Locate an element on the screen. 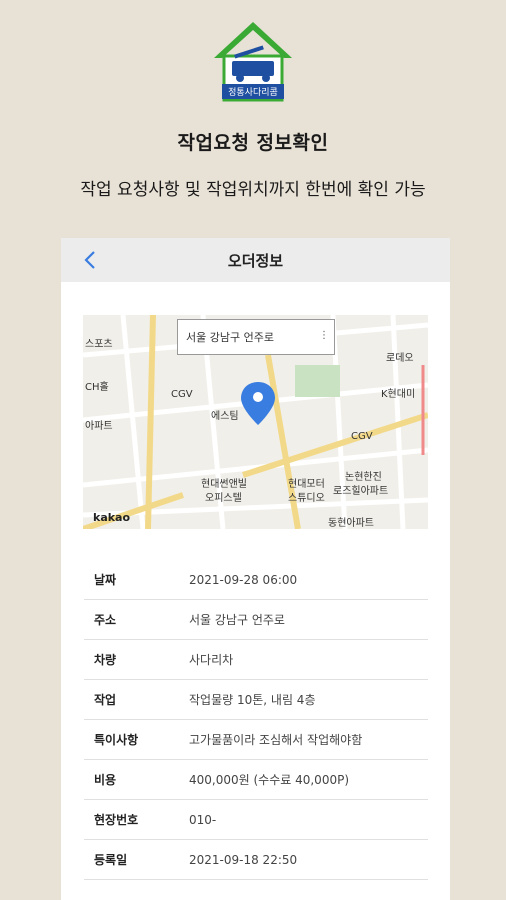 The width and height of the screenshot is (506, 900). detail-label: 차량 is located at coordinates (105, 660).